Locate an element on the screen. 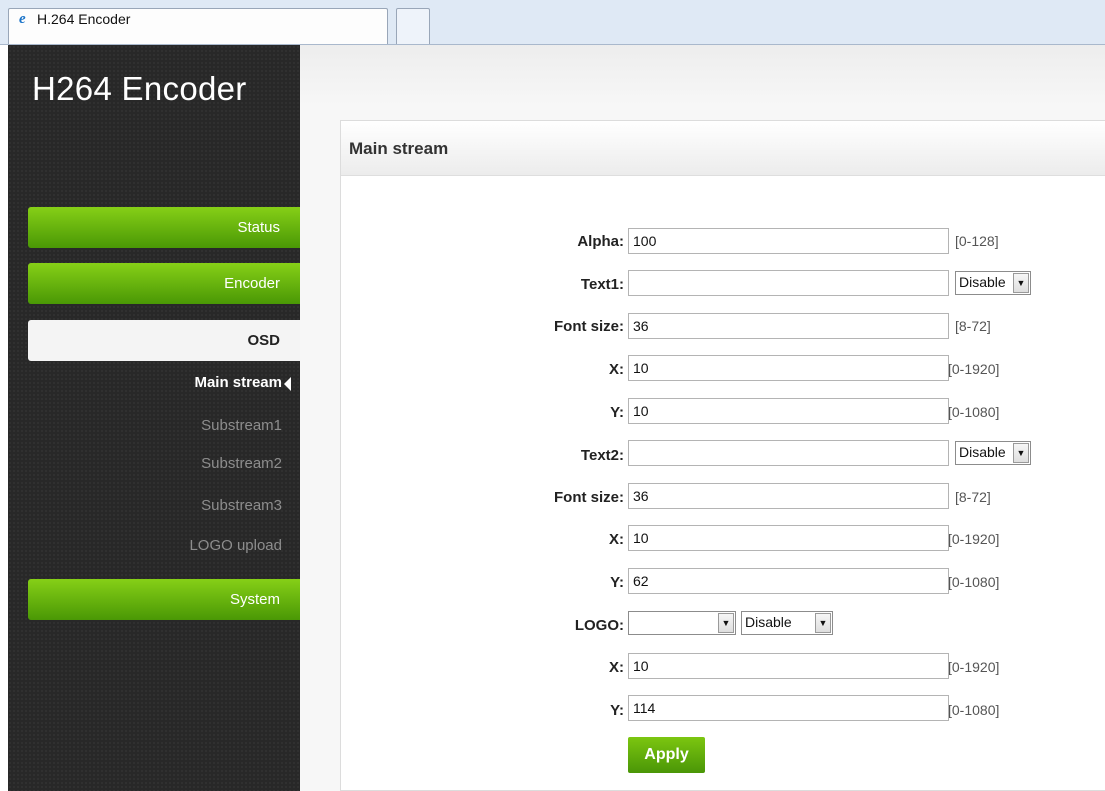 The width and height of the screenshot is (1105, 791). x2-input is located at coordinates (788, 538).